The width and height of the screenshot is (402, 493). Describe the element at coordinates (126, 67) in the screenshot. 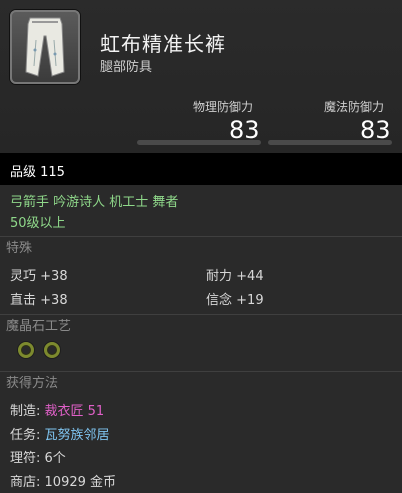

I see `item-category: 腿部防具` at that location.